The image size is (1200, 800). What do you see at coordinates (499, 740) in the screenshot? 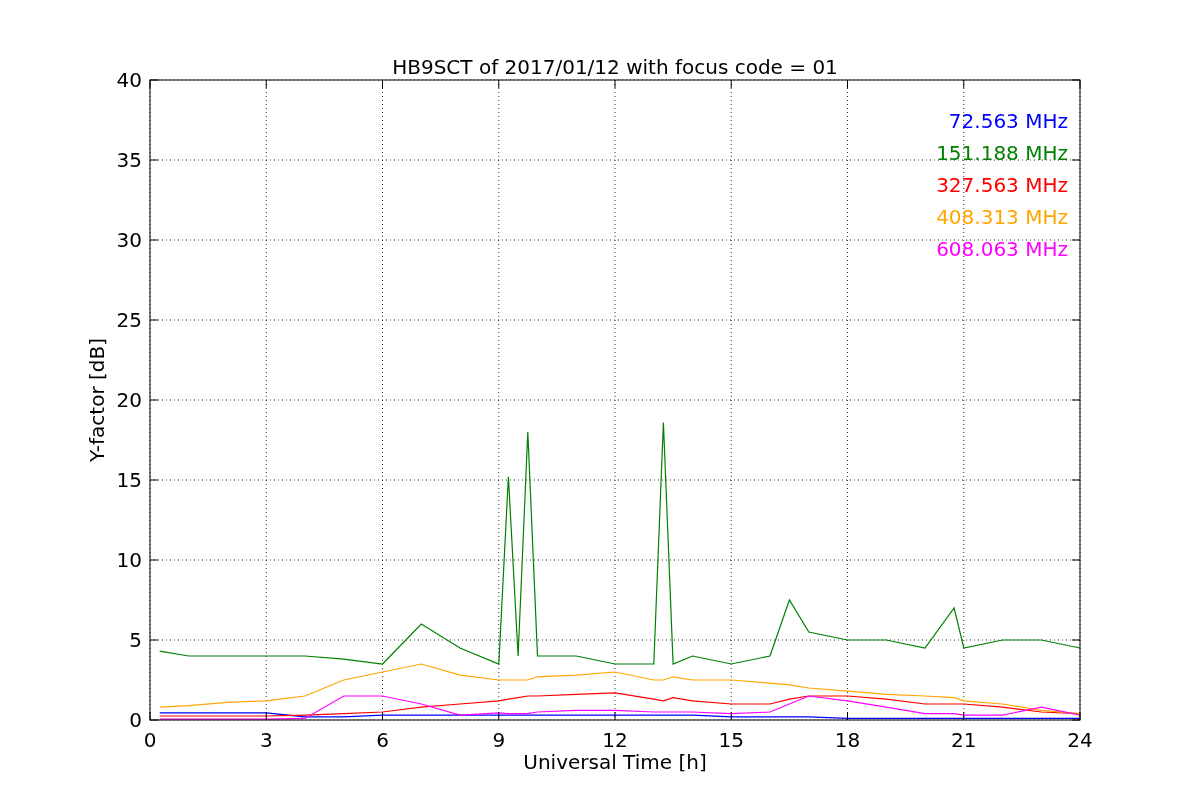
I see `x-tick-label: 9` at bounding box center [499, 740].